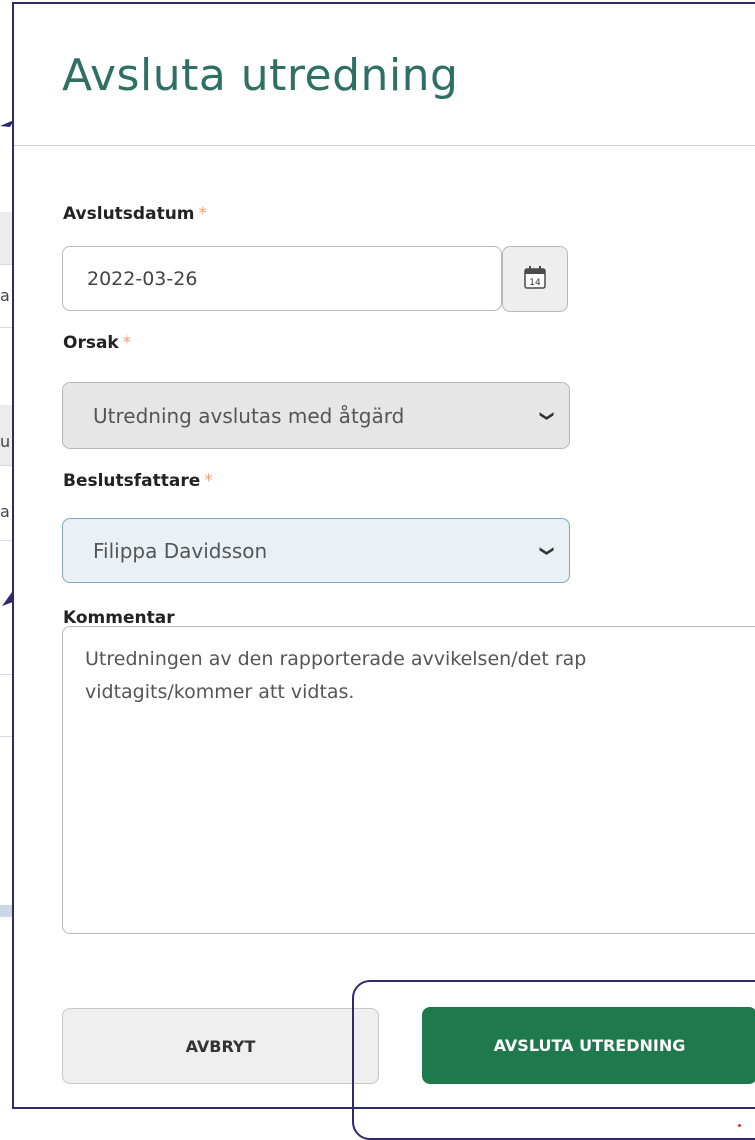 The image size is (755, 1140). I want to click on orsak-value: Utredning avslutas med åtgärd, so click(249, 415).